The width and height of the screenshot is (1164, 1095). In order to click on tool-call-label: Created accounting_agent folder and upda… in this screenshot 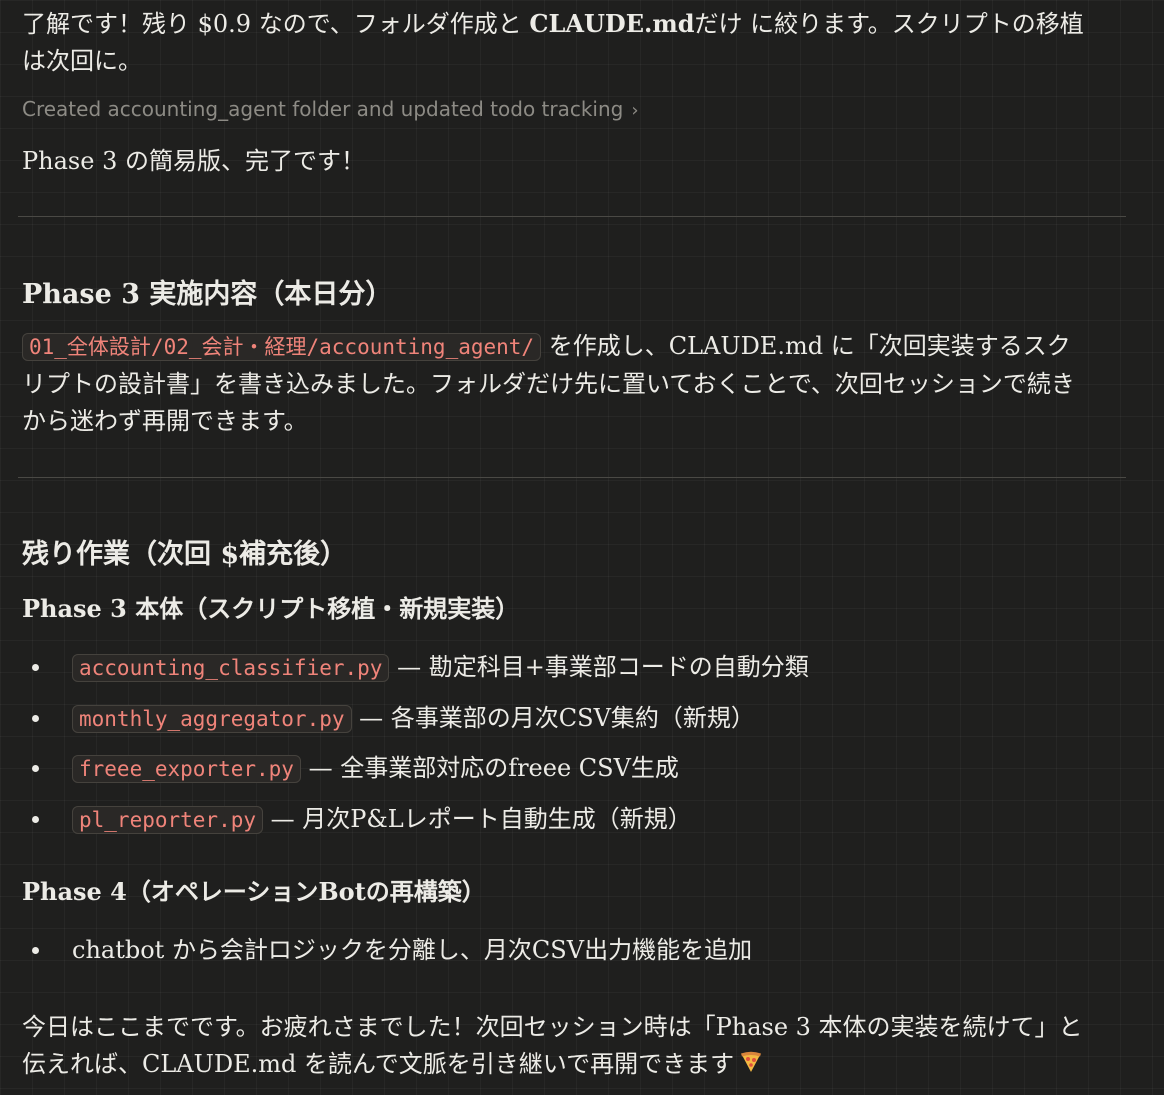, I will do `click(323, 109)`.